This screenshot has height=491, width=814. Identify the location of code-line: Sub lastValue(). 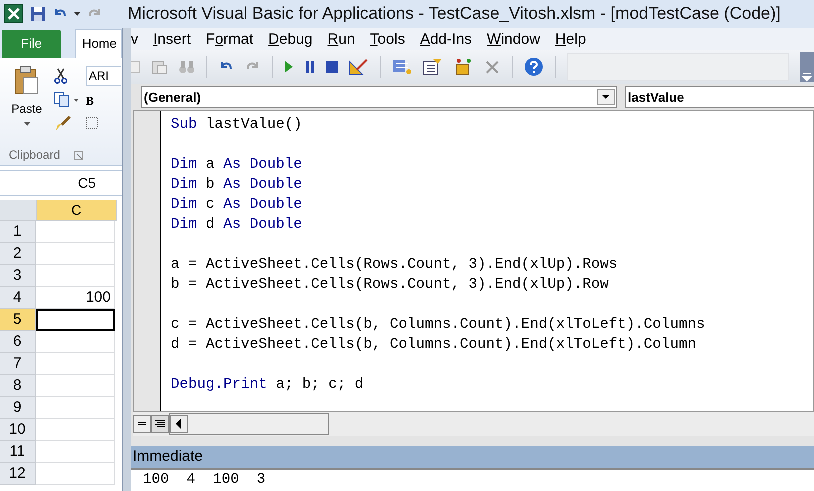
(237, 125).